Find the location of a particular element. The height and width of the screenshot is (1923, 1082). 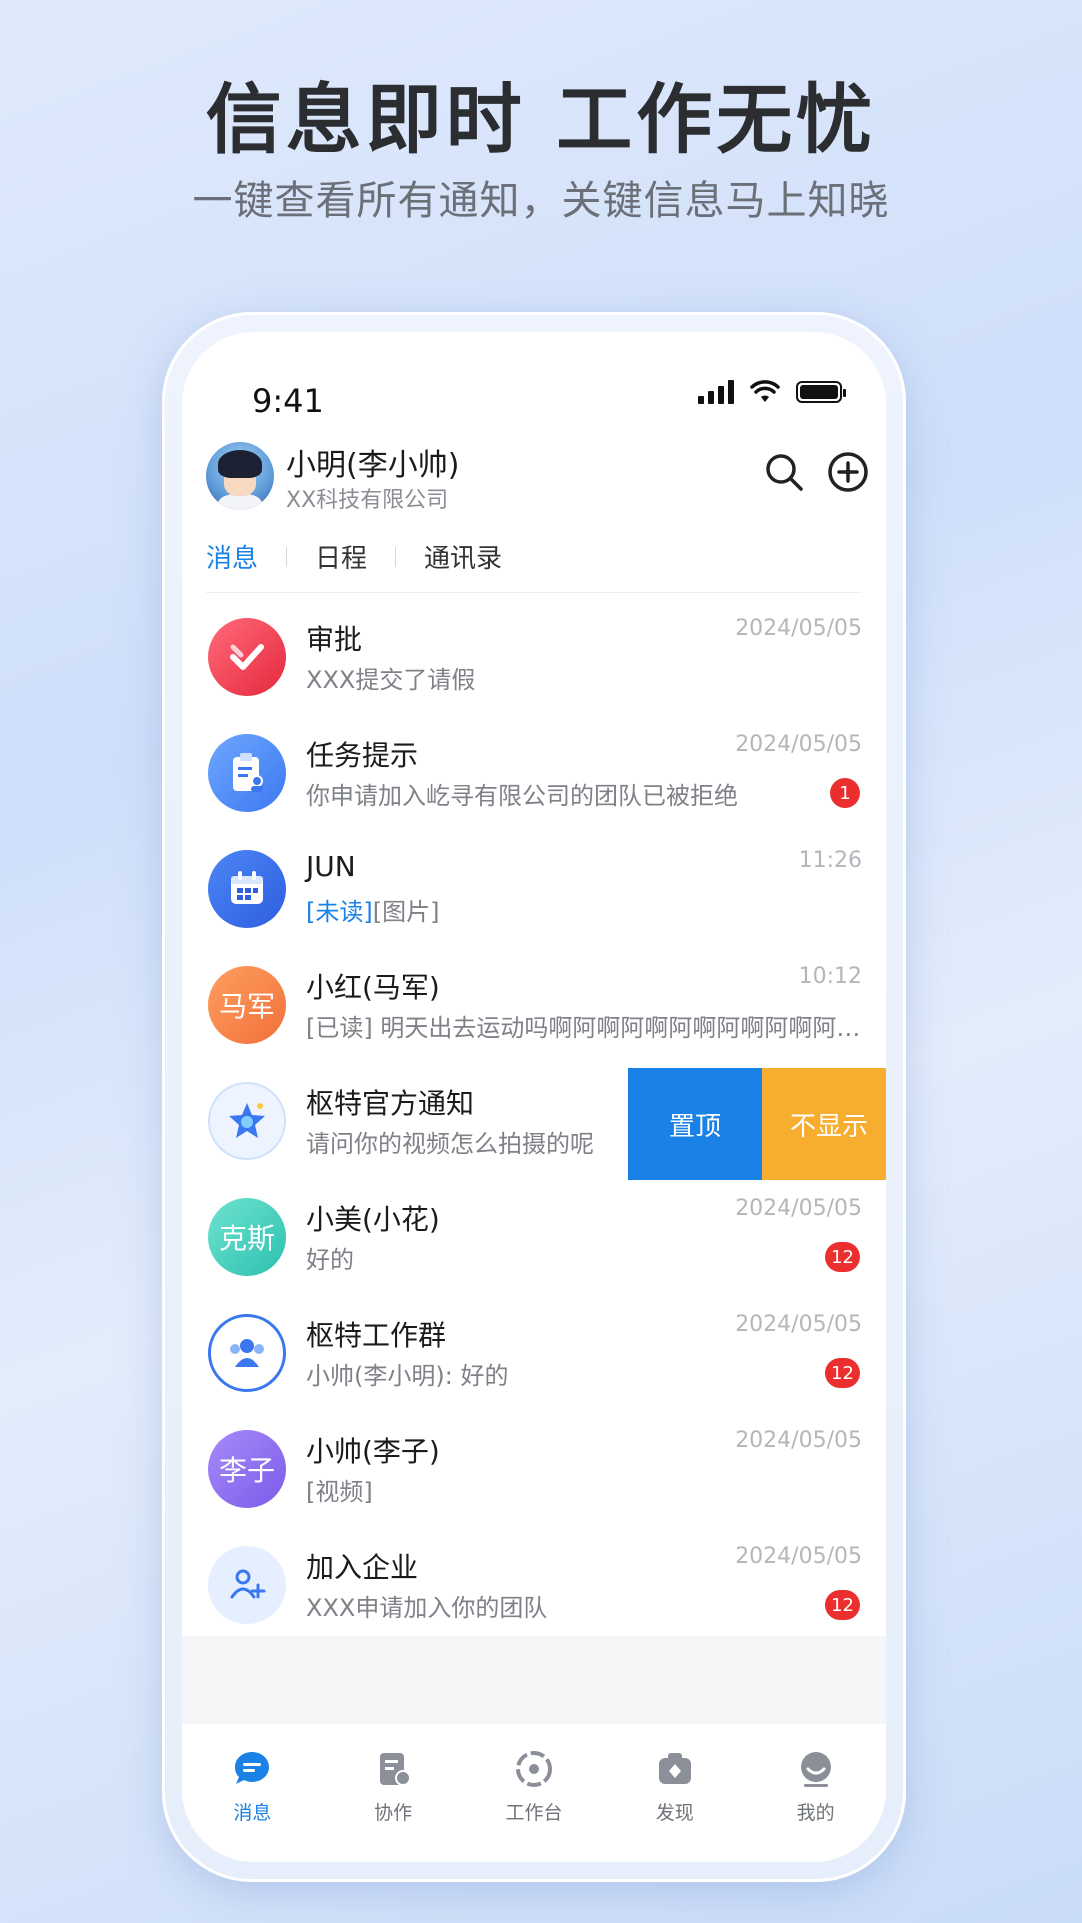

tabbar-item-discover: 发现 is located at coordinates (675, 1805).